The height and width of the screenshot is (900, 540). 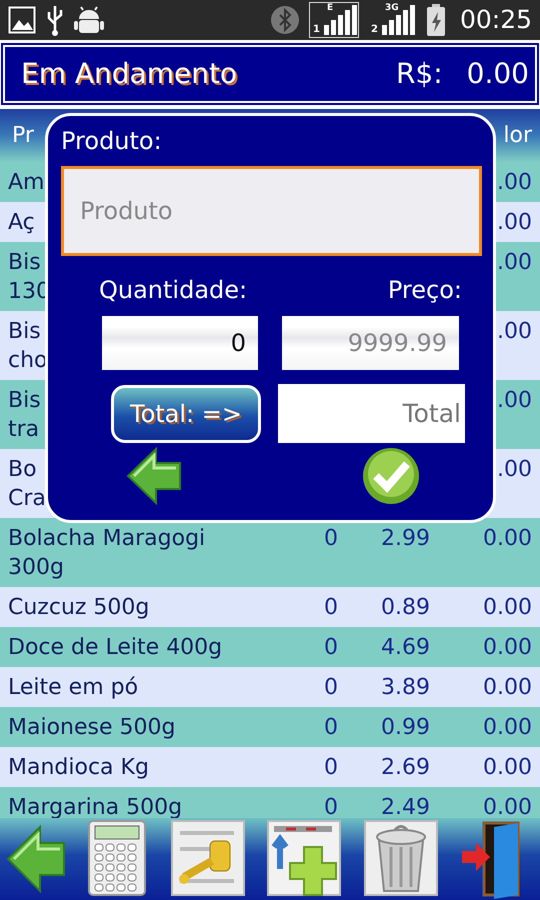 I want to click on bluetooth-icon, so click(x=285, y=20).